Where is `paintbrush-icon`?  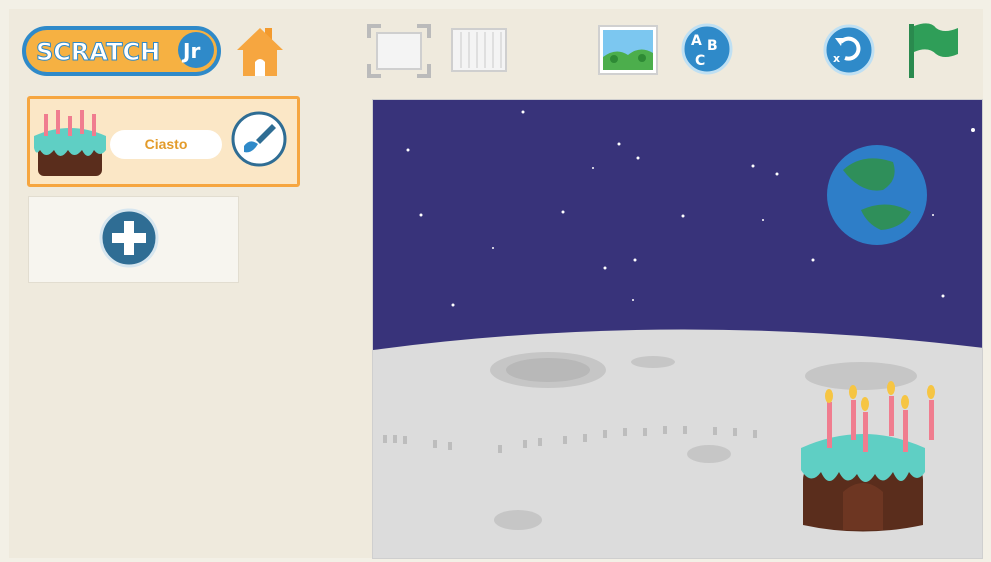
paintbrush-icon is located at coordinates (259, 139).